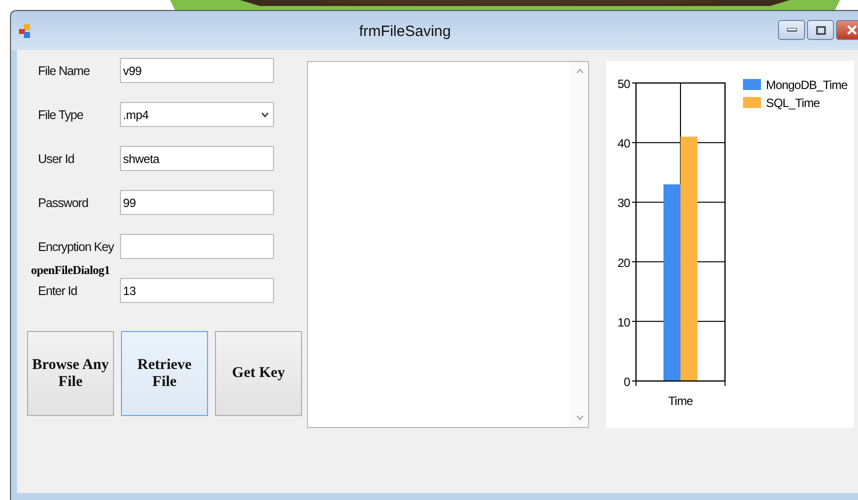  Describe the element at coordinates (197, 202) in the screenshot. I see `input-field: 99` at that location.